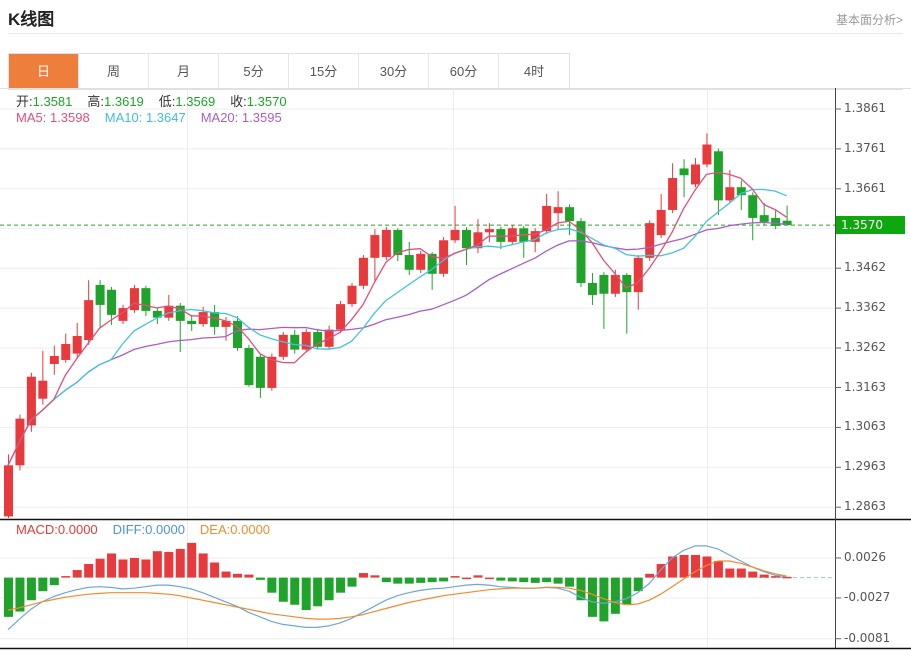  What do you see at coordinates (195, 101) in the screenshot?
I see `low-value: 1.3569` at bounding box center [195, 101].